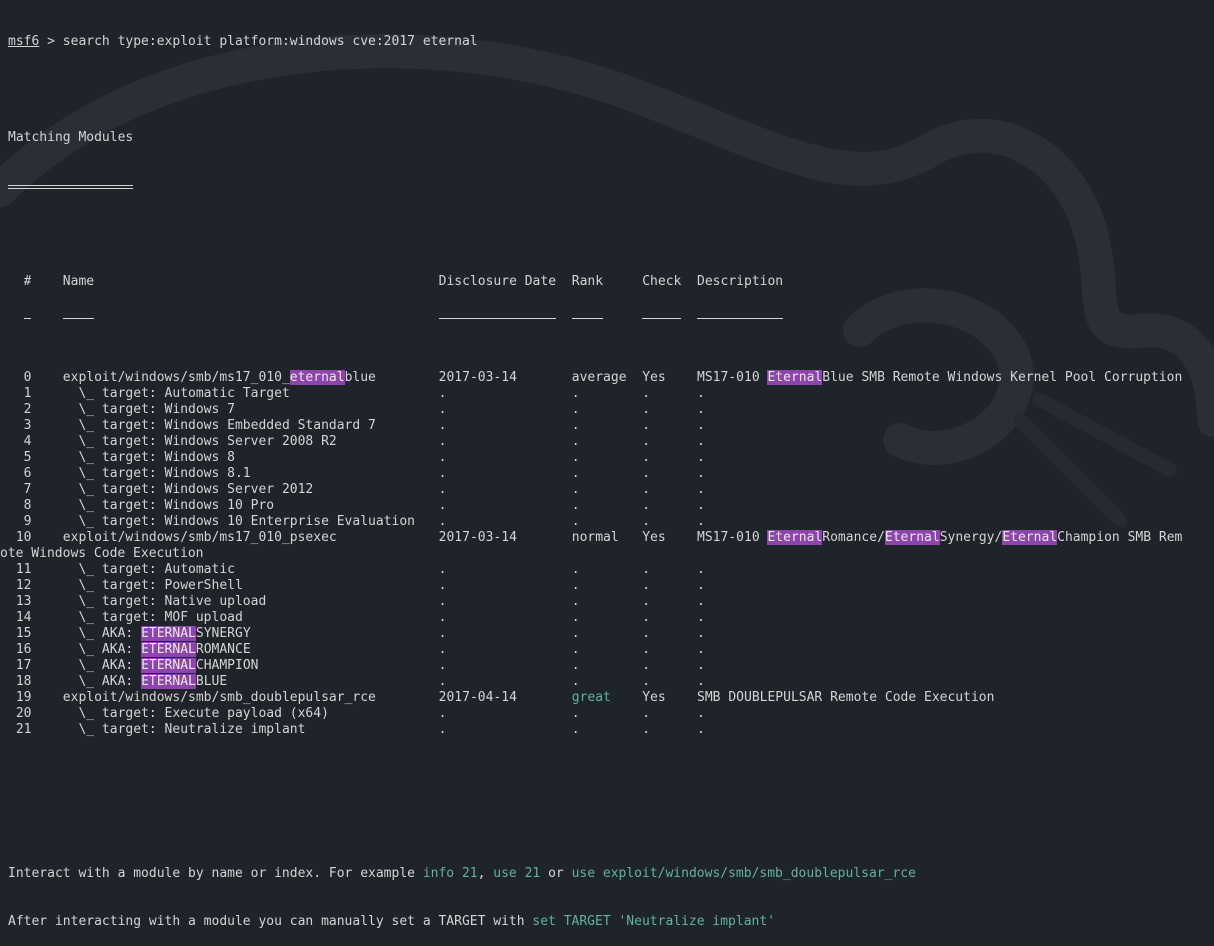  What do you see at coordinates (168, 505) in the screenshot?
I see `module-name: \_ target: Windows 10 Pro` at bounding box center [168, 505].